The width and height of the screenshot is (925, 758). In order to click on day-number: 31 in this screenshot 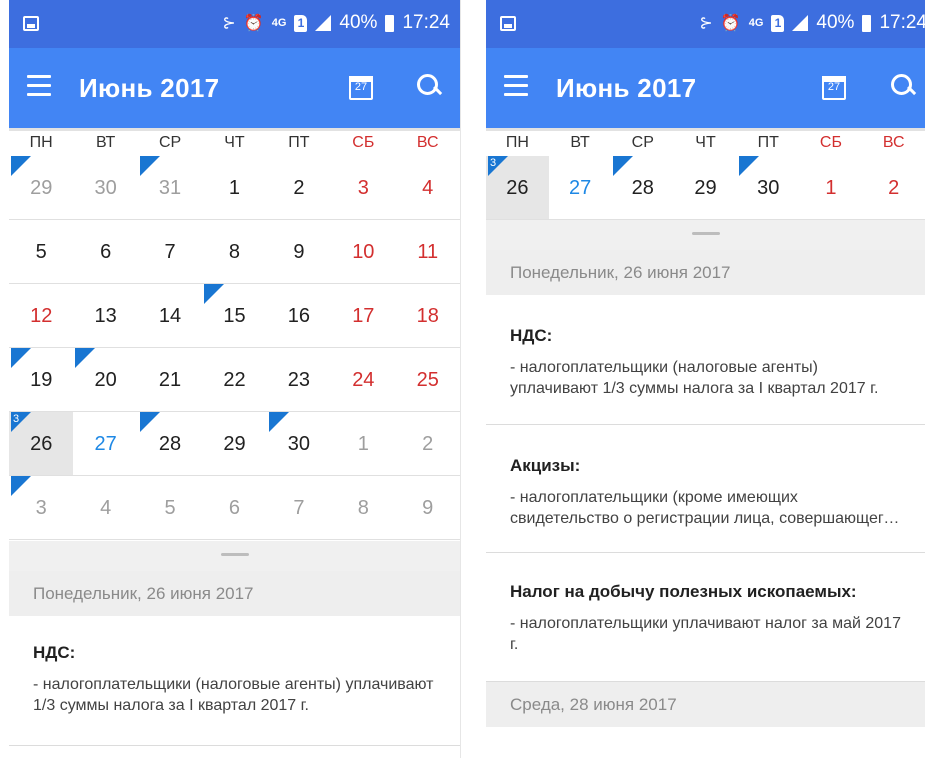, I will do `click(170, 188)`.